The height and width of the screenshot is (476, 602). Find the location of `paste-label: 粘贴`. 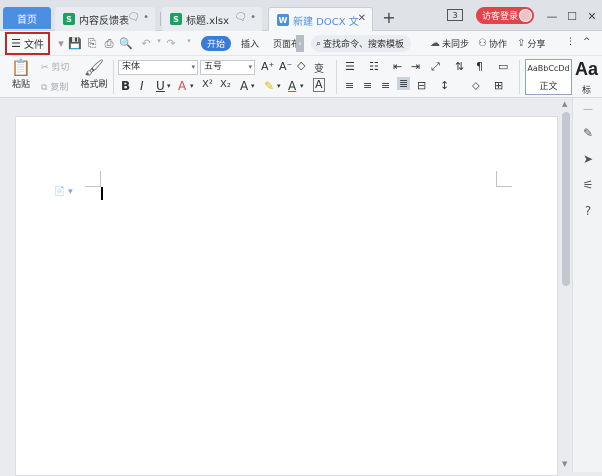

paste-label: 粘贴 is located at coordinates (20, 85).